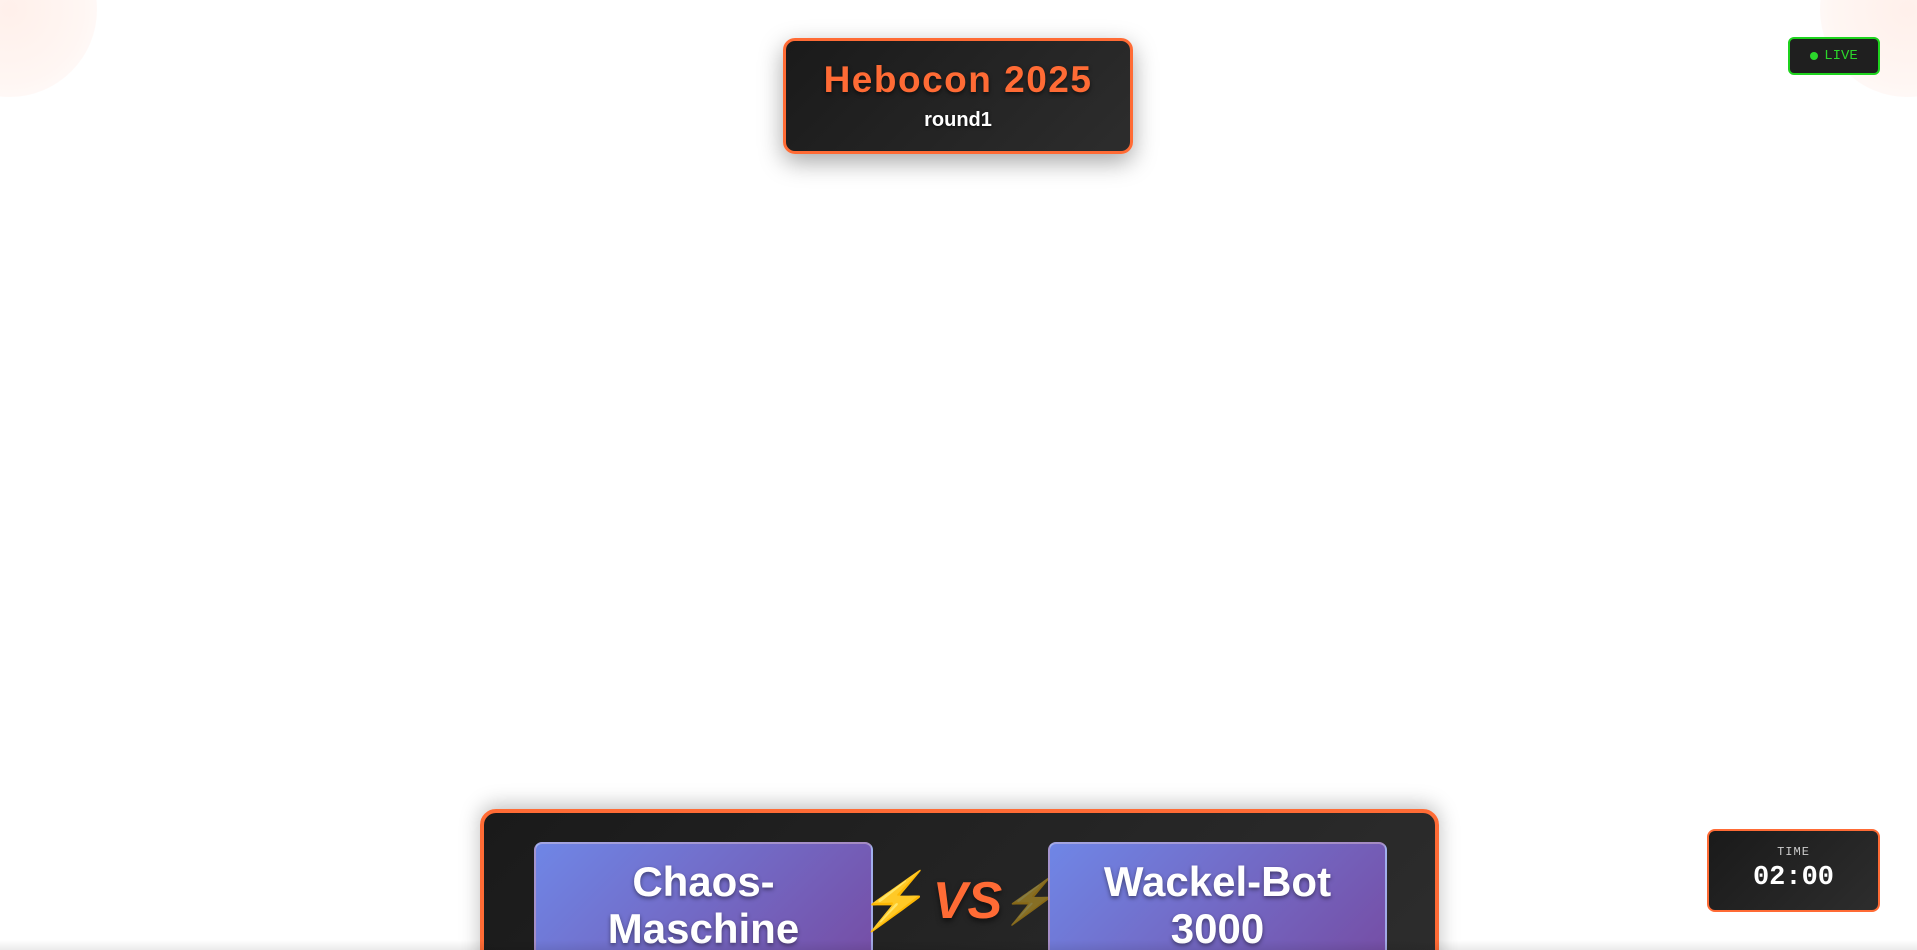 The width and height of the screenshot is (1917, 950). I want to click on vs-label: VS, so click(967, 901).